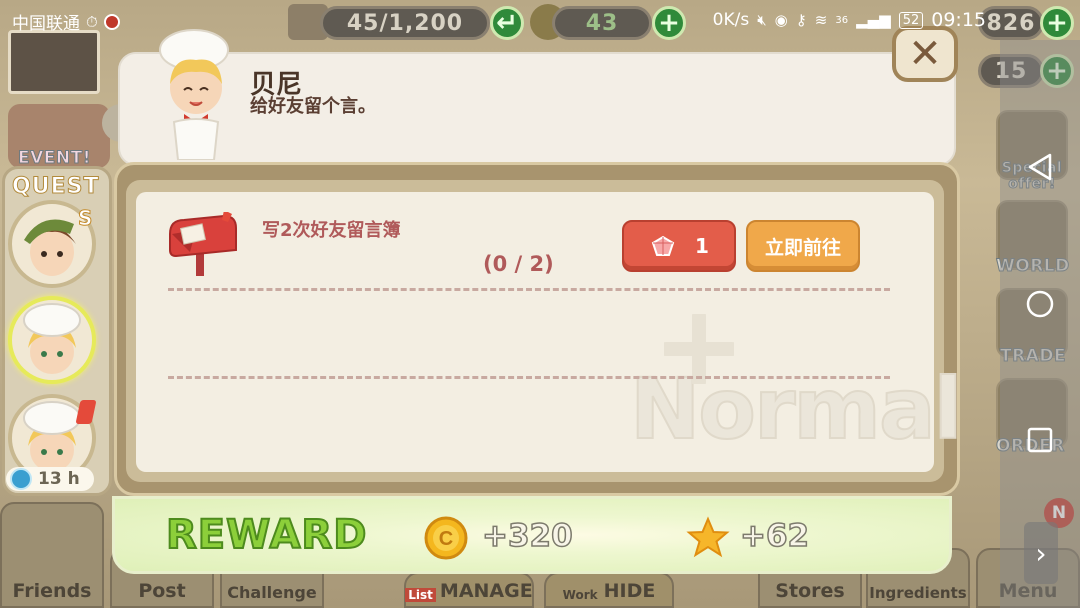 The width and height of the screenshot is (1080, 608). What do you see at coordinates (821, 20) in the screenshot?
I see `wifi-icon: ≋` at bounding box center [821, 20].